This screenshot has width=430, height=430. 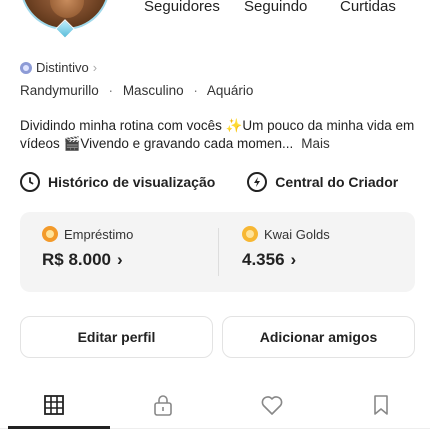 I want to click on zodiac-sign: Aquário, so click(x=230, y=90).